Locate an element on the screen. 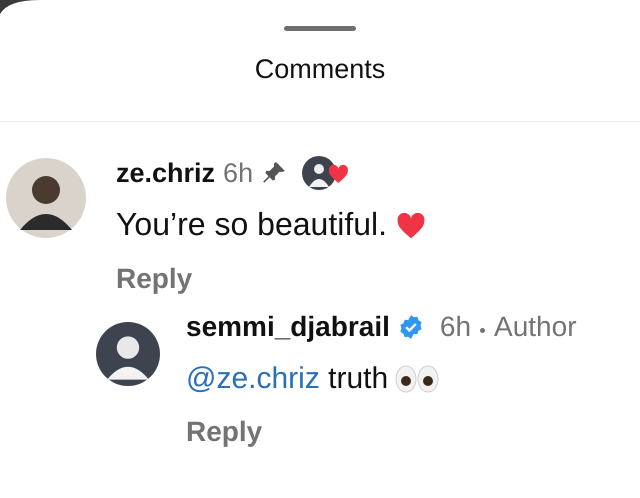 The image size is (640, 498). mention-link: @ze.chriz is located at coordinates (253, 378).